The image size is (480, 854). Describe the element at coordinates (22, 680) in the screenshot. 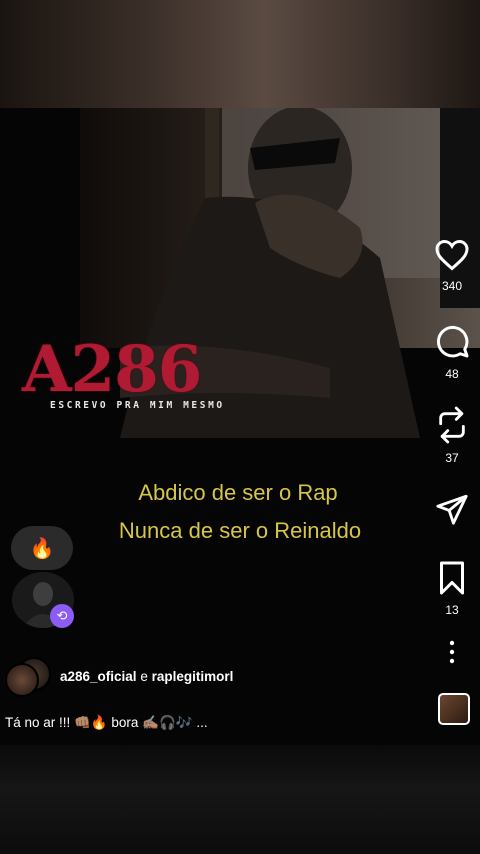

I see `avatar-first` at that location.